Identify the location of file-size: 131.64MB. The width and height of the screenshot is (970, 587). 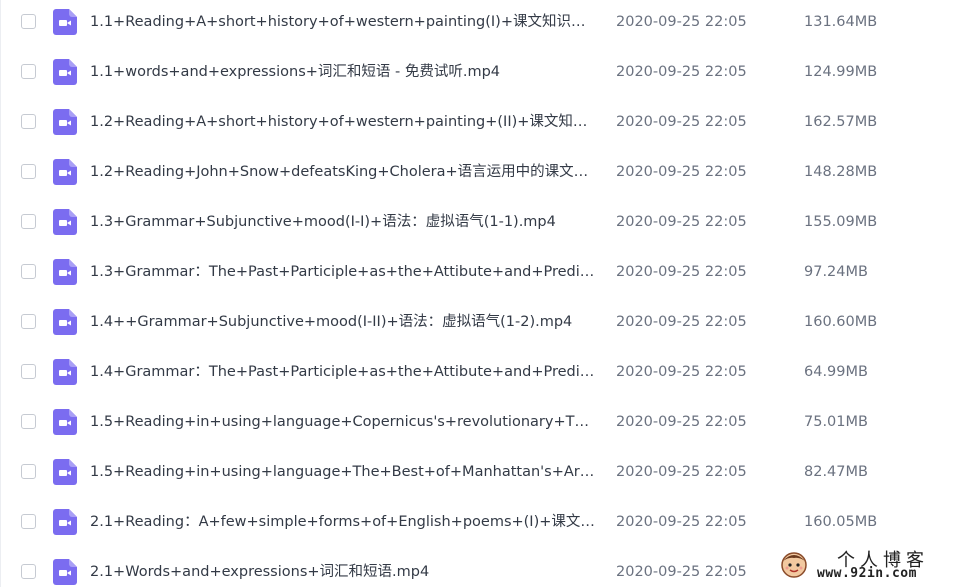
(841, 22).